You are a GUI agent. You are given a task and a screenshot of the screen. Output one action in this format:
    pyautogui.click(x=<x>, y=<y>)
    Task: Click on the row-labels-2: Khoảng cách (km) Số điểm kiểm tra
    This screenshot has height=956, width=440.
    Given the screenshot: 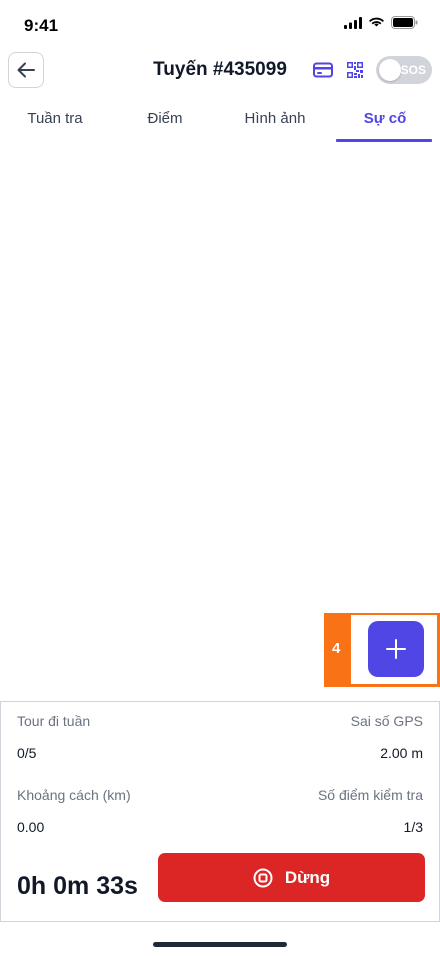 What is the action you would take?
    pyautogui.click(x=220, y=795)
    